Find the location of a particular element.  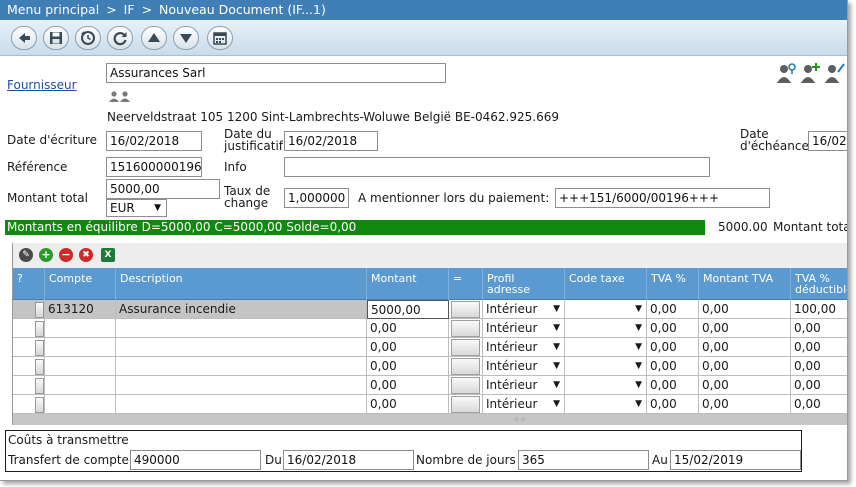

save-button is located at coordinates (56, 38).